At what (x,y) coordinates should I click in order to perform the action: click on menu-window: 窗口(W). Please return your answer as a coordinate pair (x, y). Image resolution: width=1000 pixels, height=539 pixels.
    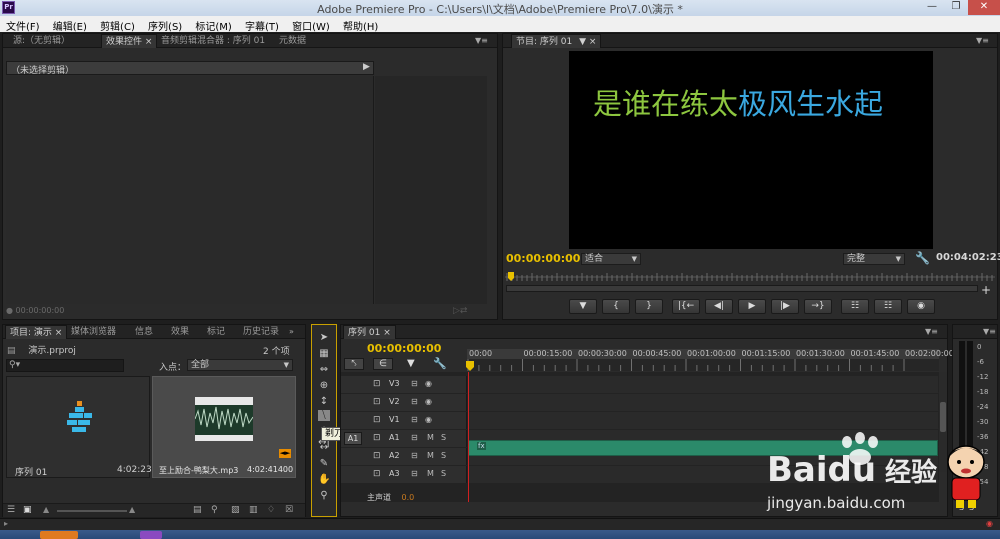
    Looking at the image, I should click on (310, 24).